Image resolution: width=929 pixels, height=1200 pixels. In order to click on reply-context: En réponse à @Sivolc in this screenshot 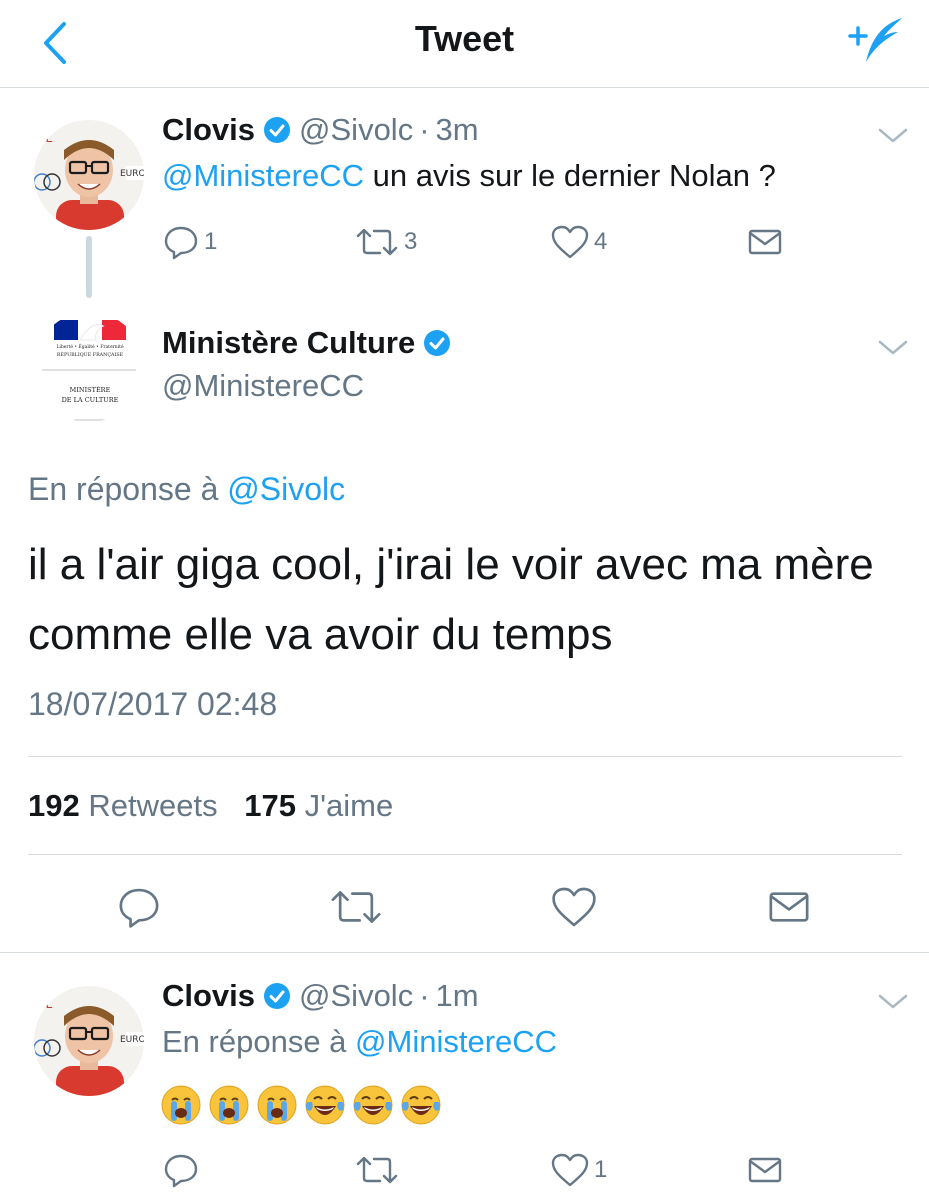, I will do `click(186, 489)`.